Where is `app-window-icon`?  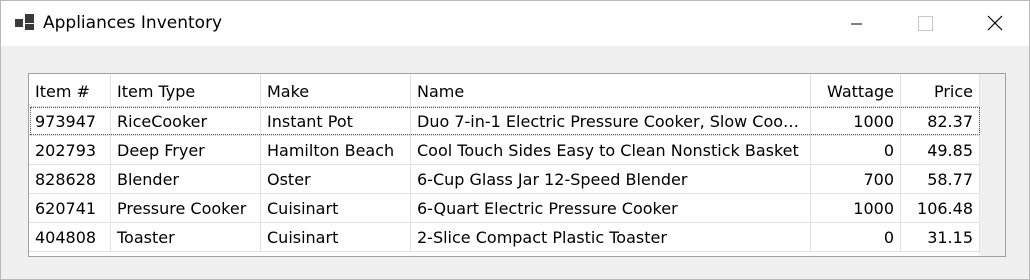 app-window-icon is located at coordinates (25, 22).